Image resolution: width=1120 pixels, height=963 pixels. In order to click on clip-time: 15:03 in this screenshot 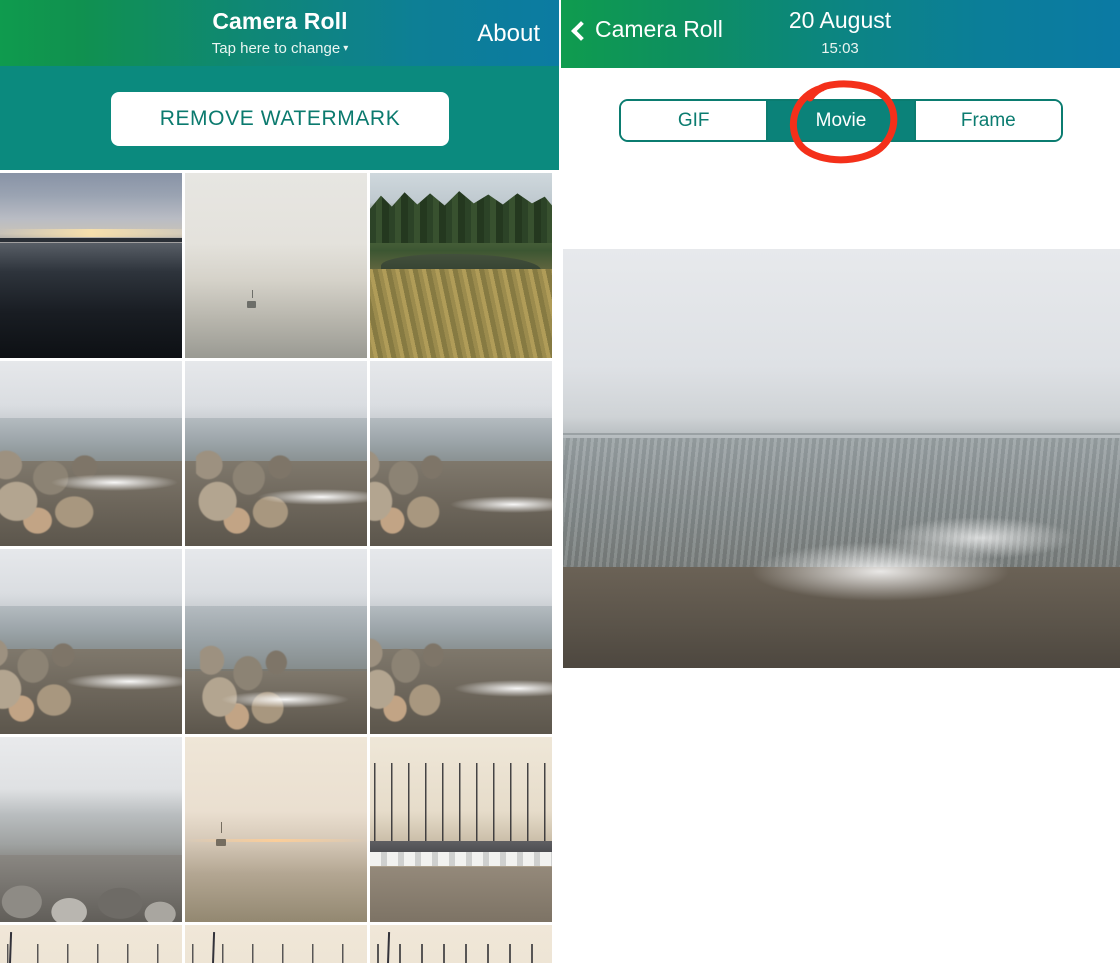, I will do `click(840, 48)`.